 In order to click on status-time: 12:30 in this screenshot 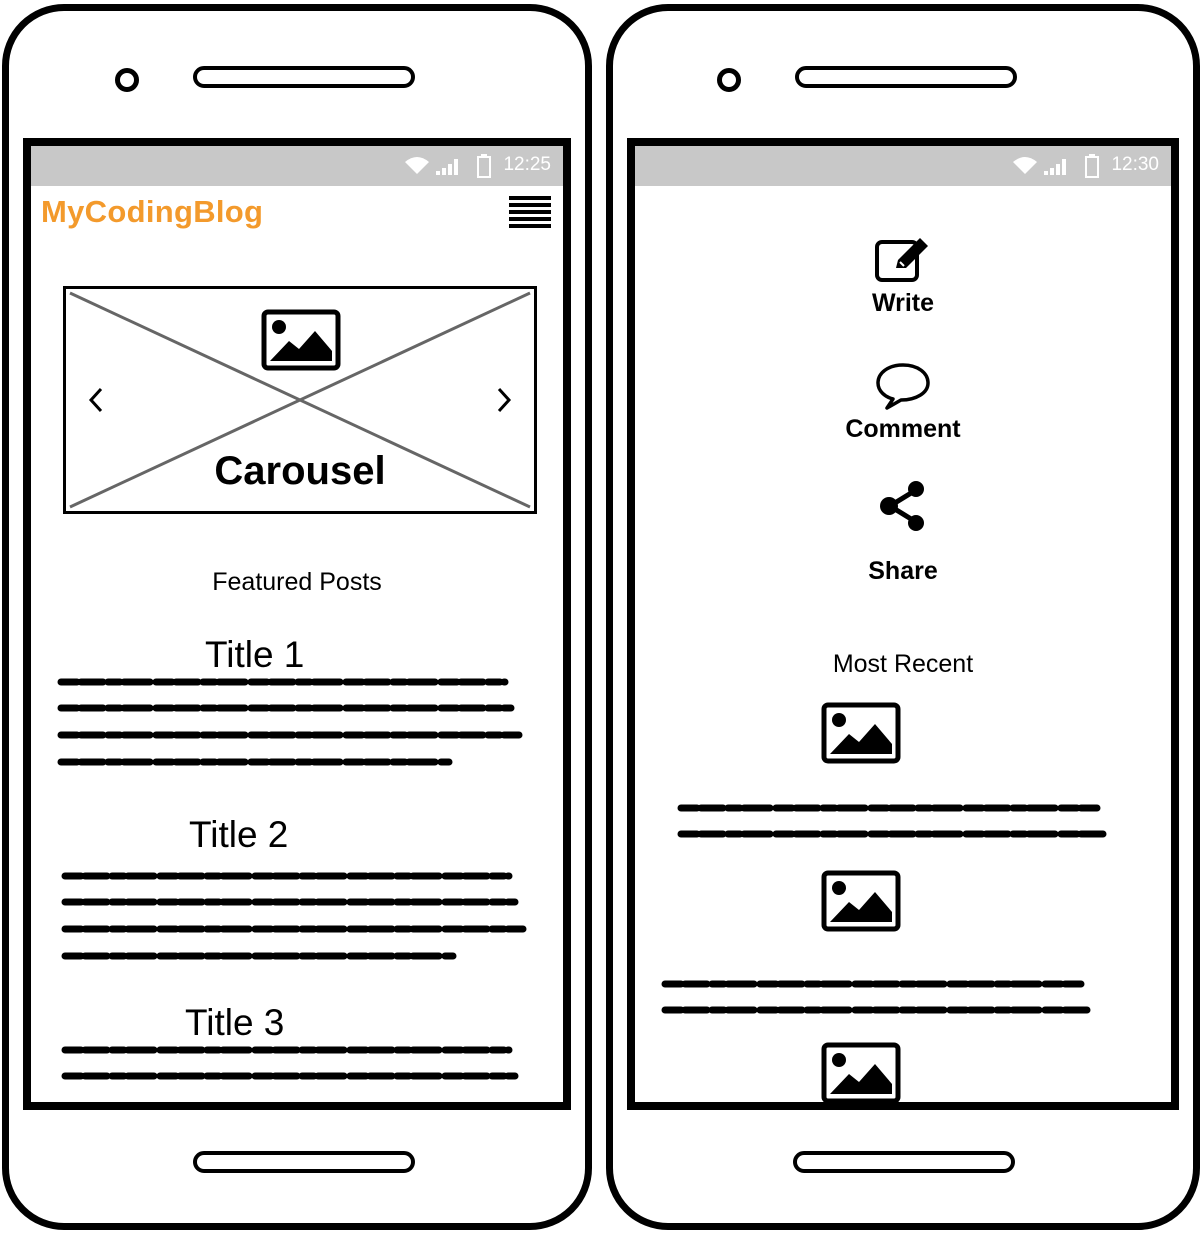, I will do `click(1135, 164)`.